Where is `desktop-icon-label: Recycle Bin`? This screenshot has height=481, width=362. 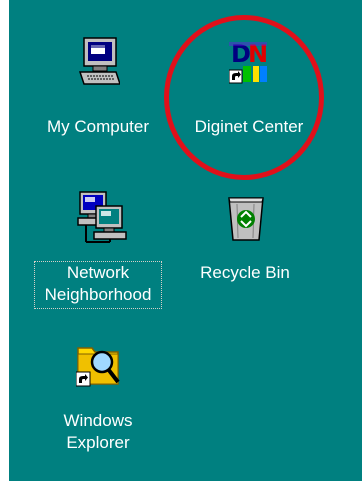
desktop-icon-label: Recycle Bin is located at coordinates (245, 272).